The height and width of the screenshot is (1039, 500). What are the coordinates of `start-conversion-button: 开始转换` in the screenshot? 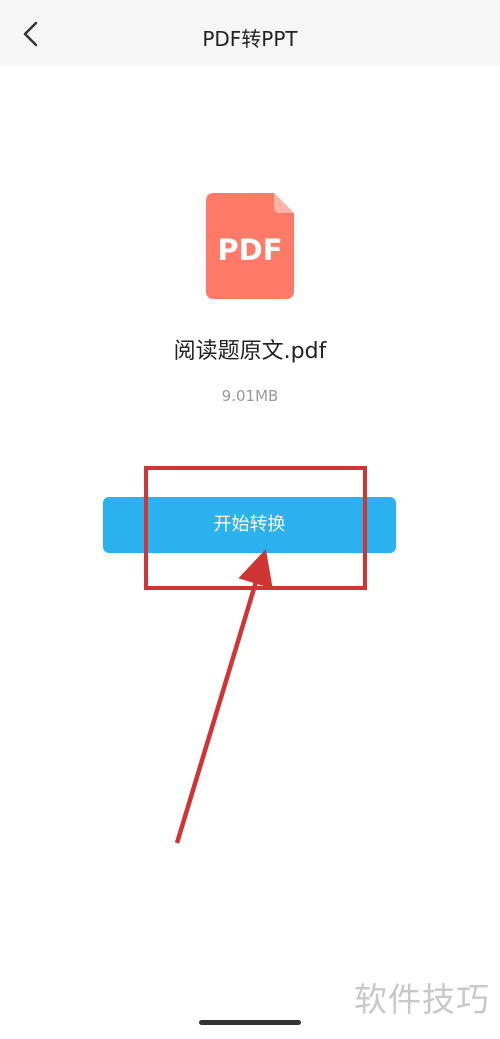 It's located at (249, 525).